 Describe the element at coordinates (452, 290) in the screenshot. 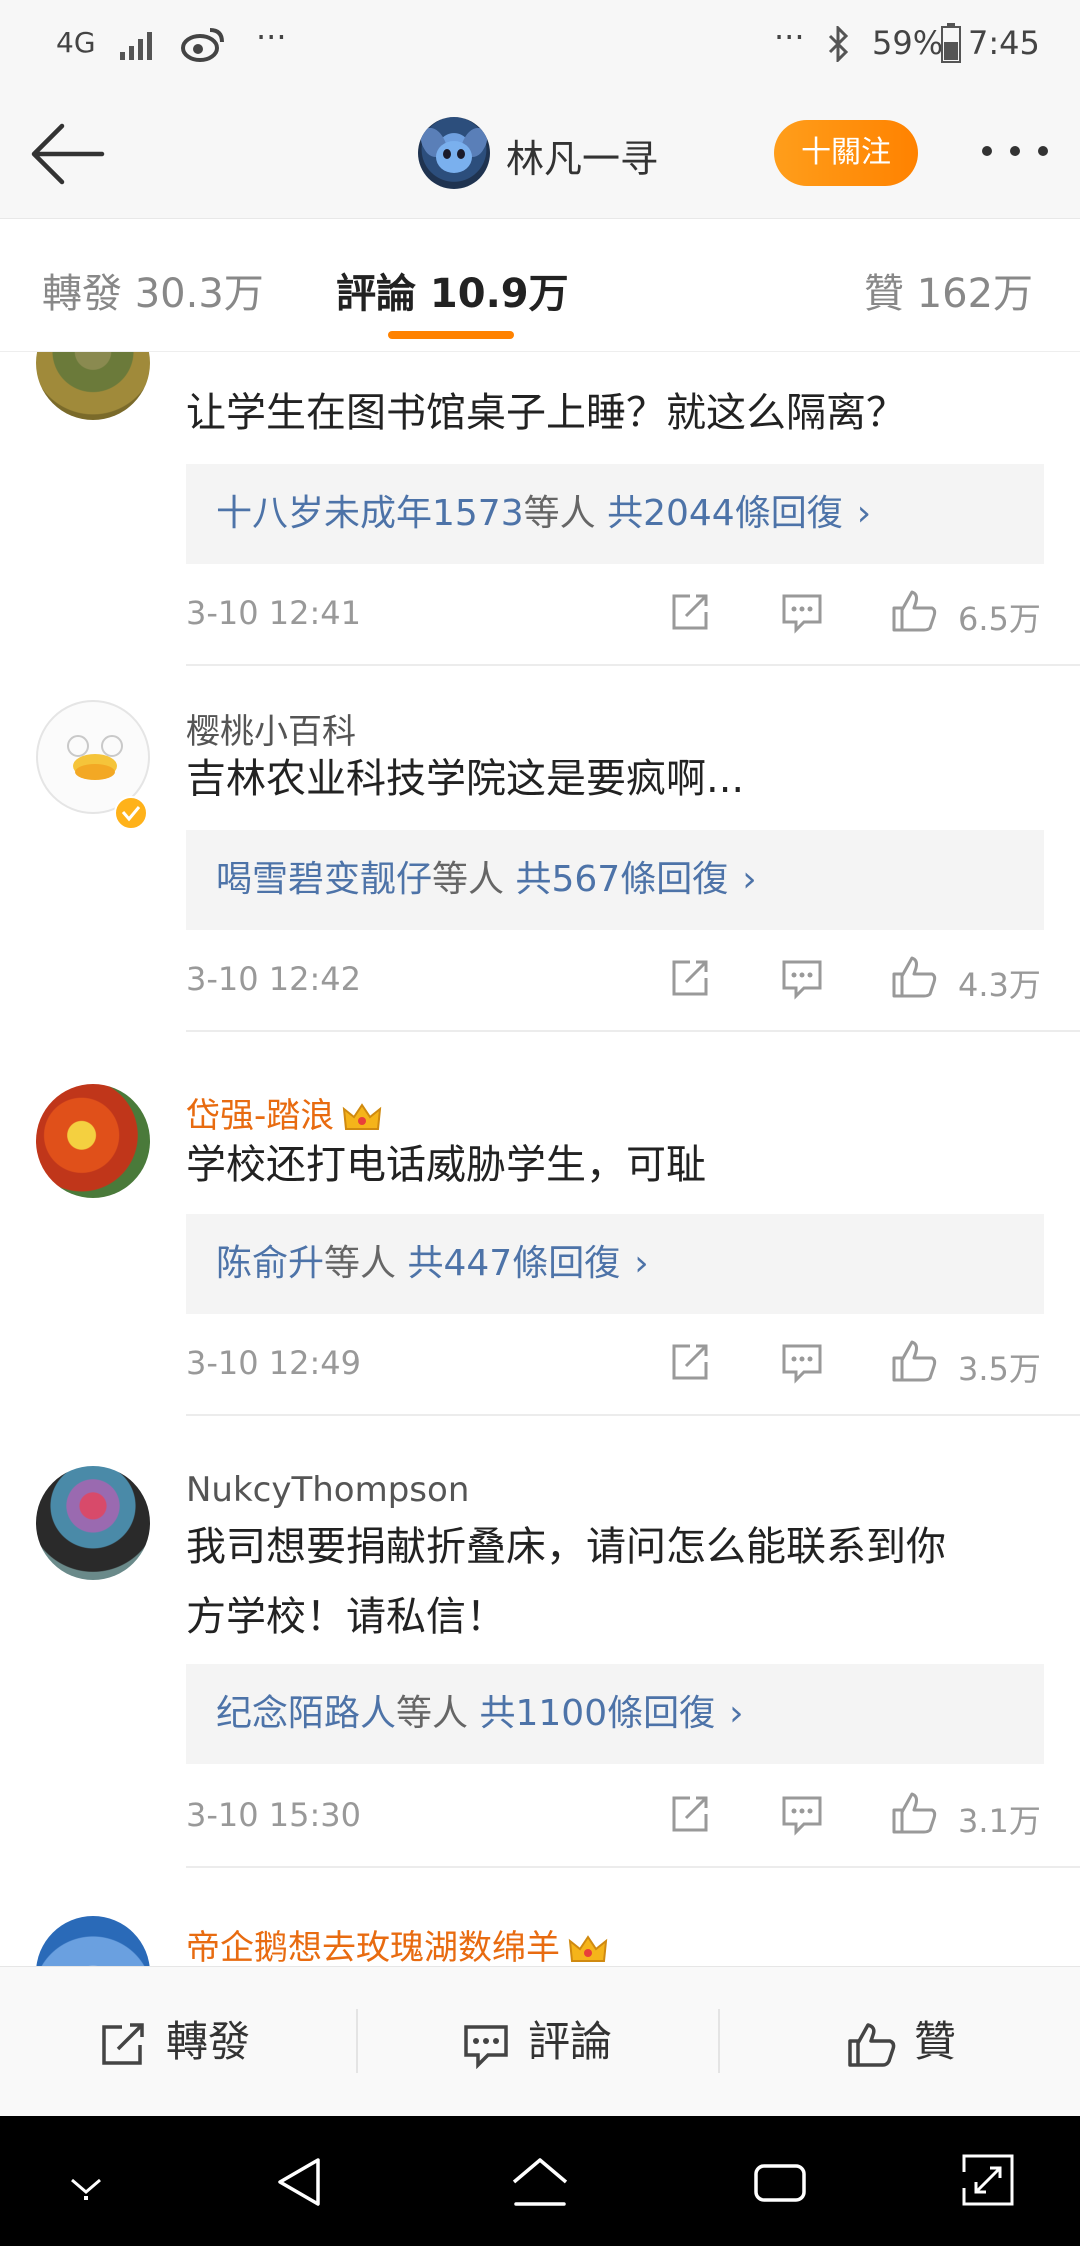

I see `tab-comment: 評論 10.9万` at that location.